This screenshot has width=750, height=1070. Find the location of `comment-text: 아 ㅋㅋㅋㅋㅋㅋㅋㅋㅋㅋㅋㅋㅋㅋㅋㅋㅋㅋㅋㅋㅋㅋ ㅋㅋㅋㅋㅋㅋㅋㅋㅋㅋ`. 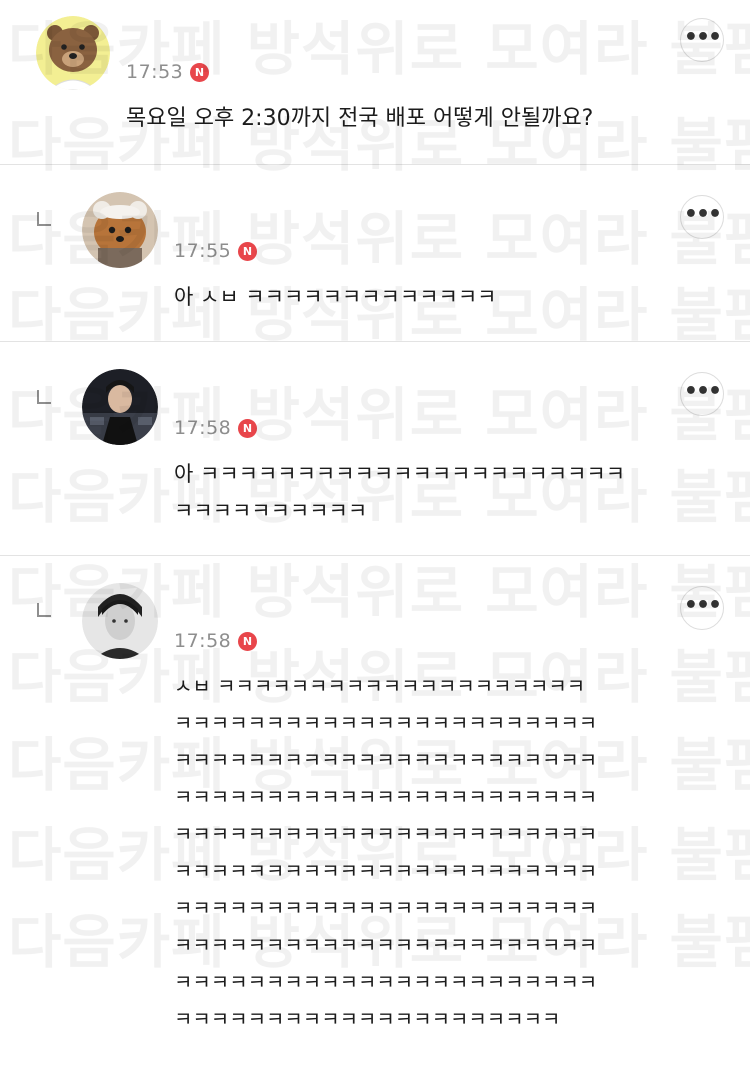

comment-text: 아 ㅋㅋㅋㅋㅋㅋㅋㅋㅋㅋㅋㅋㅋㅋㅋㅋㅋㅋㅋㅋㅋㅋ ㅋㅋㅋㅋㅋㅋㅋㅋㅋㅋ is located at coordinates (399, 493).